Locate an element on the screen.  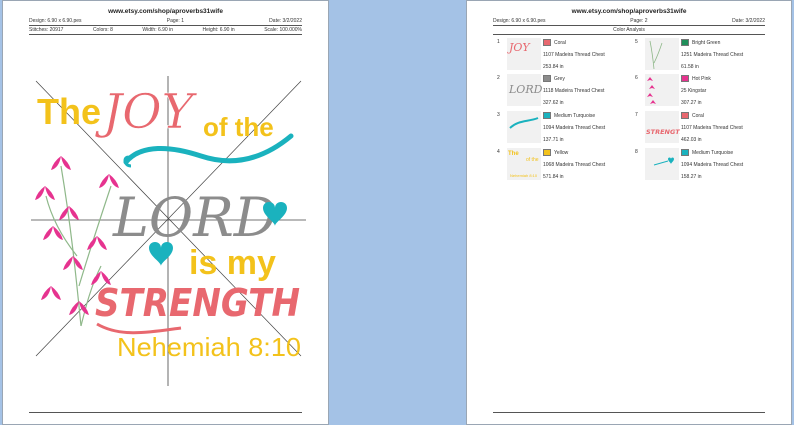
entry-number: 6 is located at coordinates (636, 78).